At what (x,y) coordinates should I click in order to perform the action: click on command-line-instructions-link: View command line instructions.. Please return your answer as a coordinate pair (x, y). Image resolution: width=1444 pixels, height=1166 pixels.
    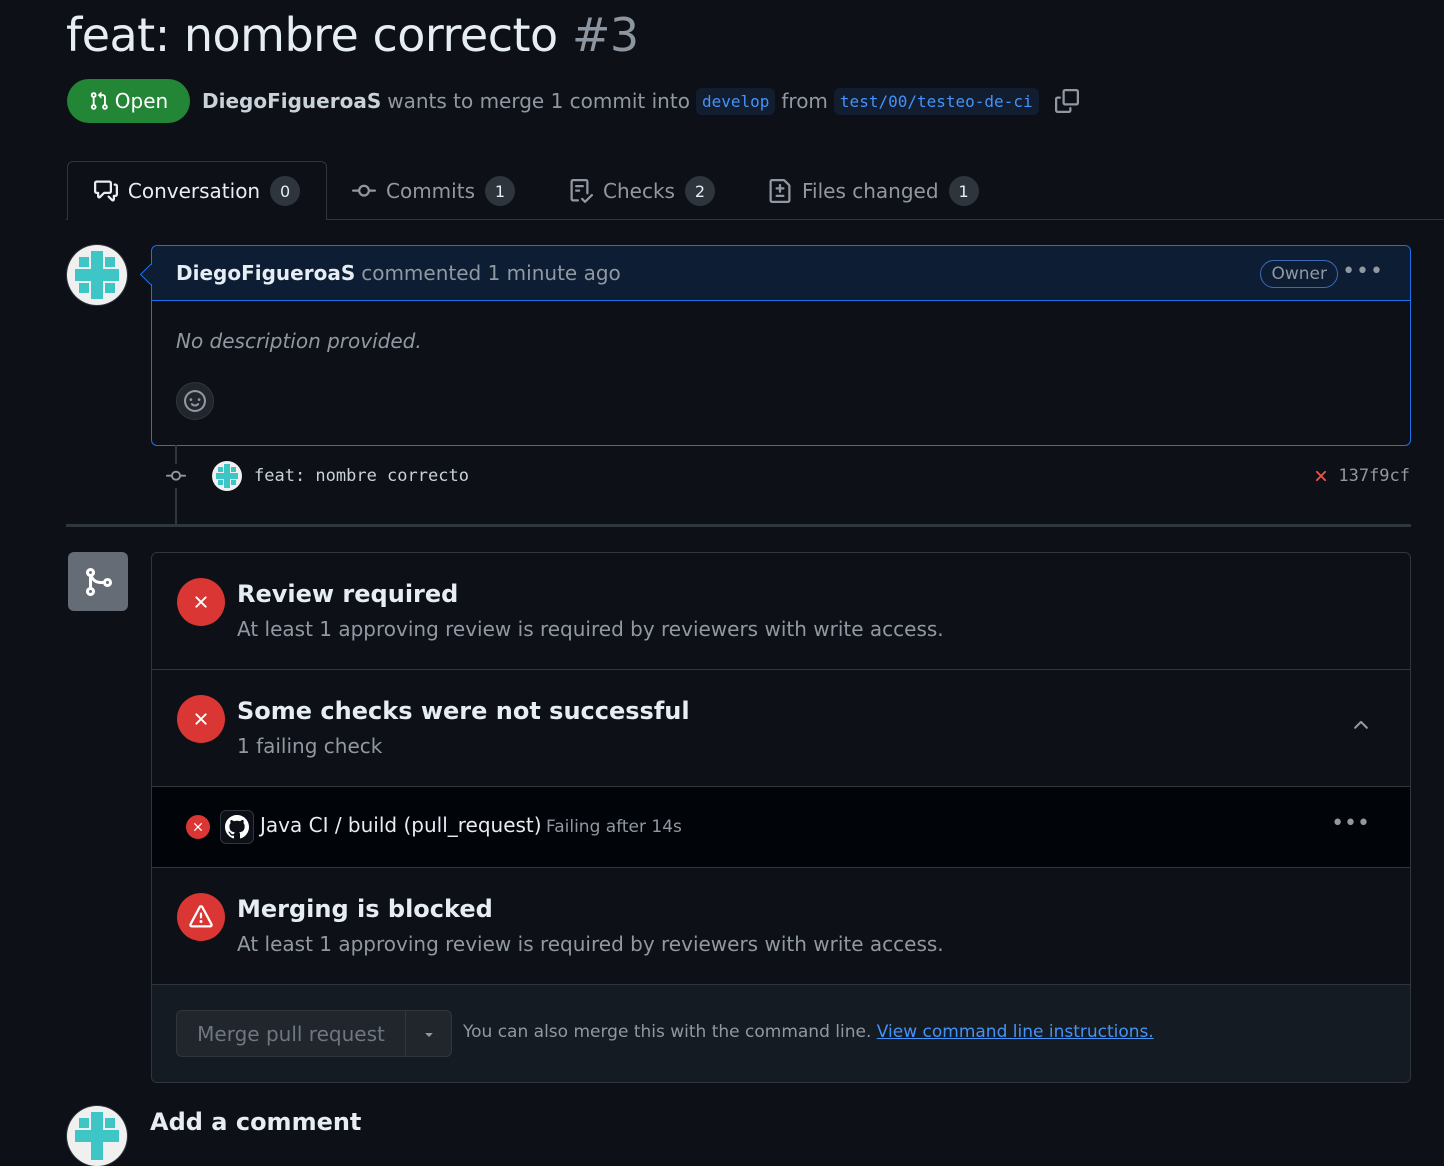
    Looking at the image, I should click on (1015, 1032).